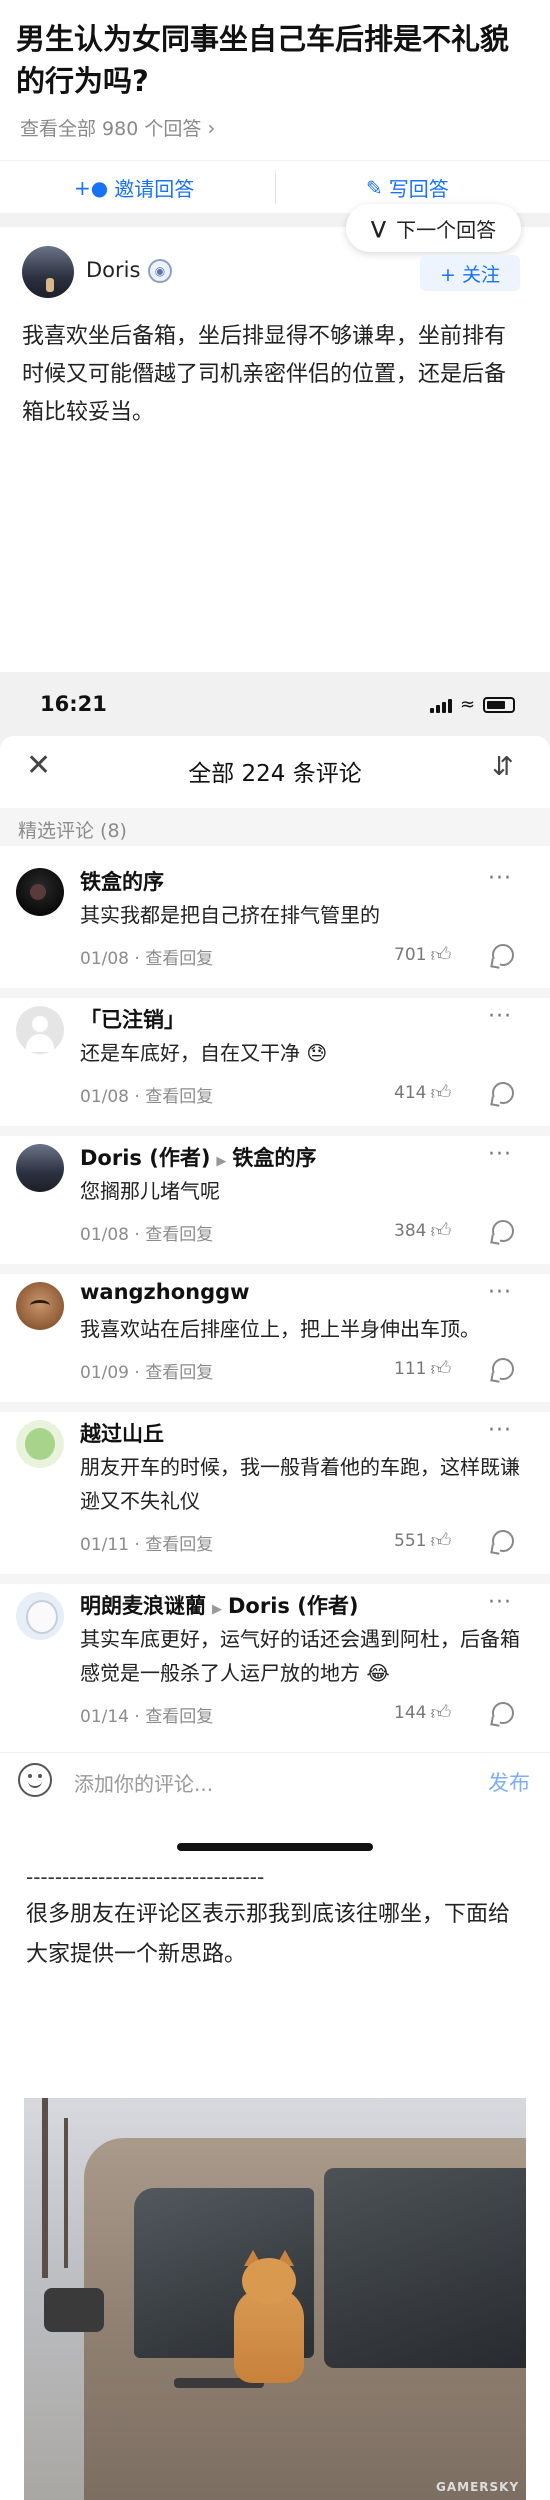 The width and height of the screenshot is (550, 2500). Describe the element at coordinates (73, 704) in the screenshot. I see `status-time: 16:21` at that location.